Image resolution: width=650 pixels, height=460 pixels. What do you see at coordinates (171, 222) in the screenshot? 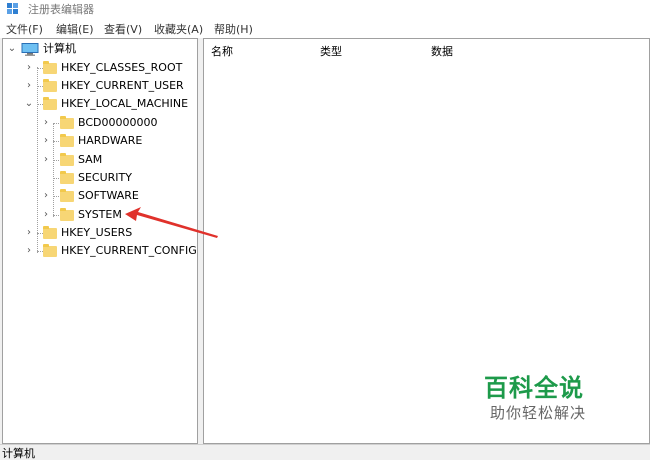
I see `annotation-arrow` at bounding box center [171, 222].